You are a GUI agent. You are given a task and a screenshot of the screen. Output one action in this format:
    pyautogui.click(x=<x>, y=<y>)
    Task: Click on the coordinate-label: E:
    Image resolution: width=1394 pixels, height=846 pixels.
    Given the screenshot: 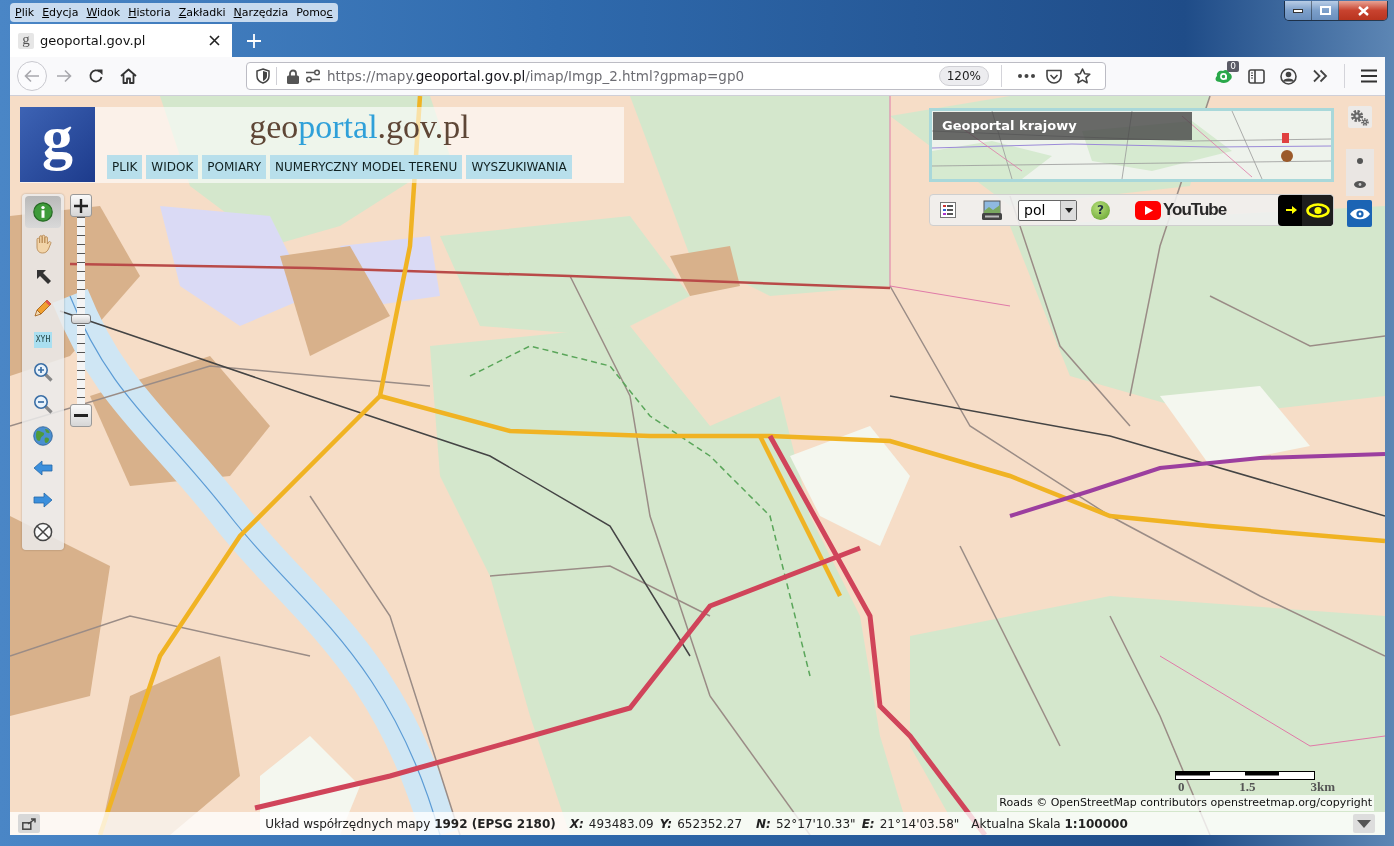 What is the action you would take?
    pyautogui.click(x=868, y=823)
    